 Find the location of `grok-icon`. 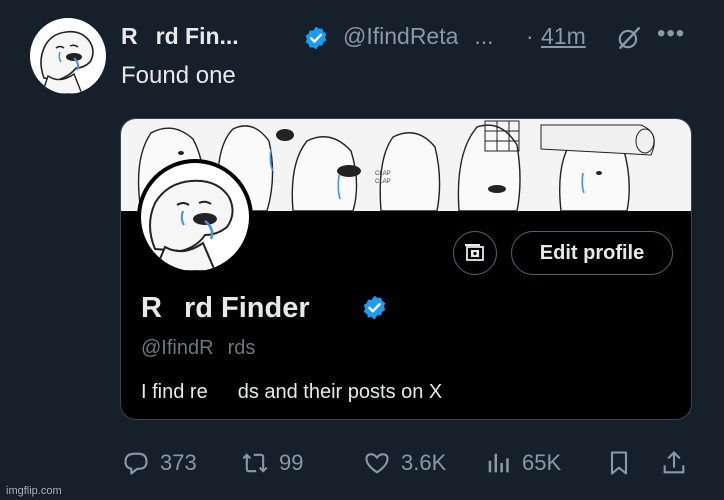

grok-icon is located at coordinates (629, 38).